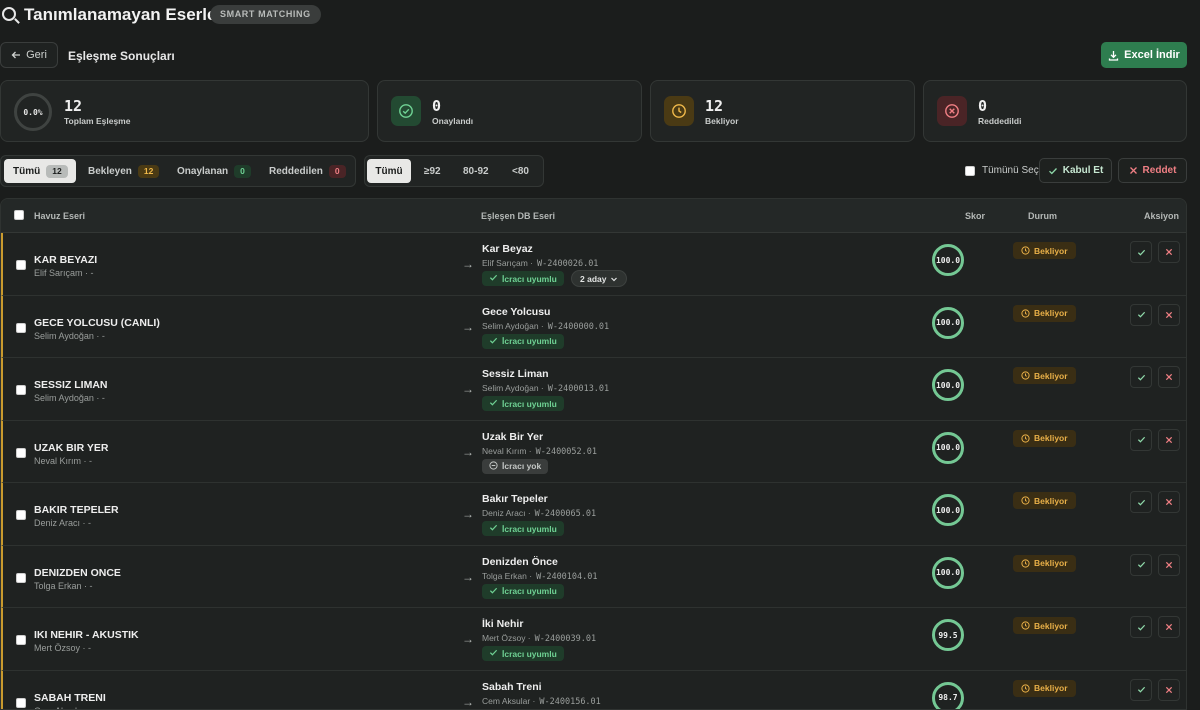  I want to click on stat-card-approved: 0 Onaylandı, so click(509, 111).